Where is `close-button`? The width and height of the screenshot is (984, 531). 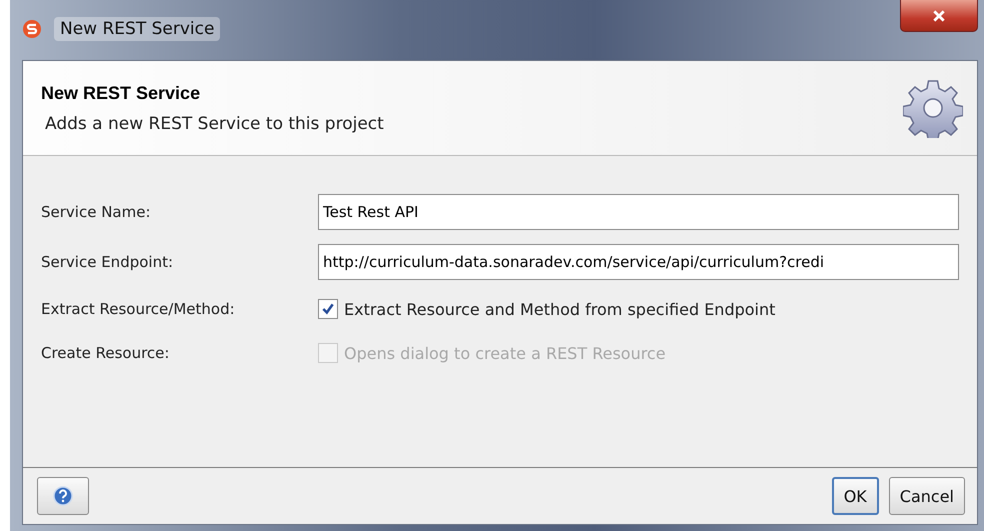 close-button is located at coordinates (939, 16).